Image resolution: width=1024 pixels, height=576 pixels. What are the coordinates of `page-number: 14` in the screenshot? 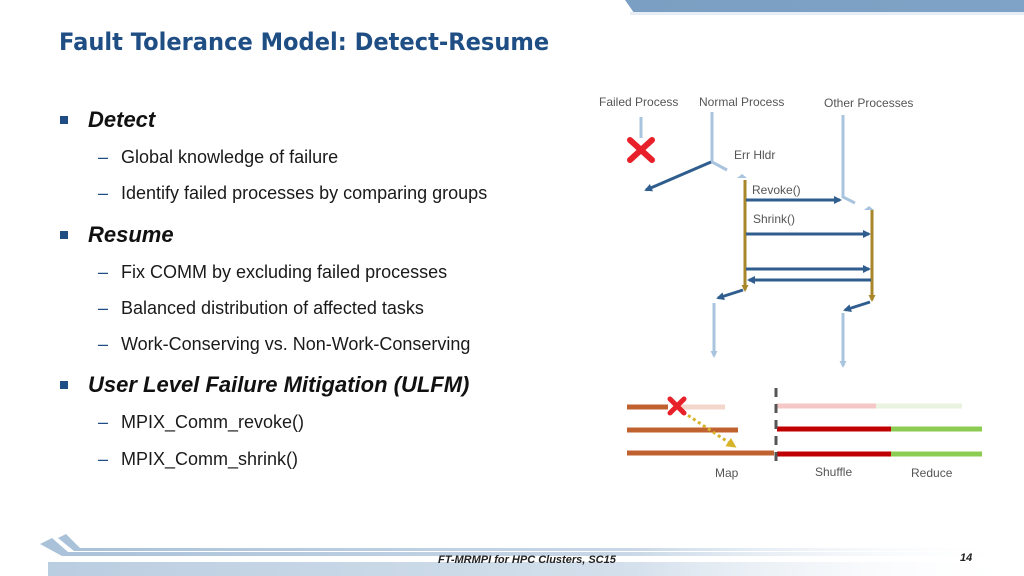 It's located at (966, 558).